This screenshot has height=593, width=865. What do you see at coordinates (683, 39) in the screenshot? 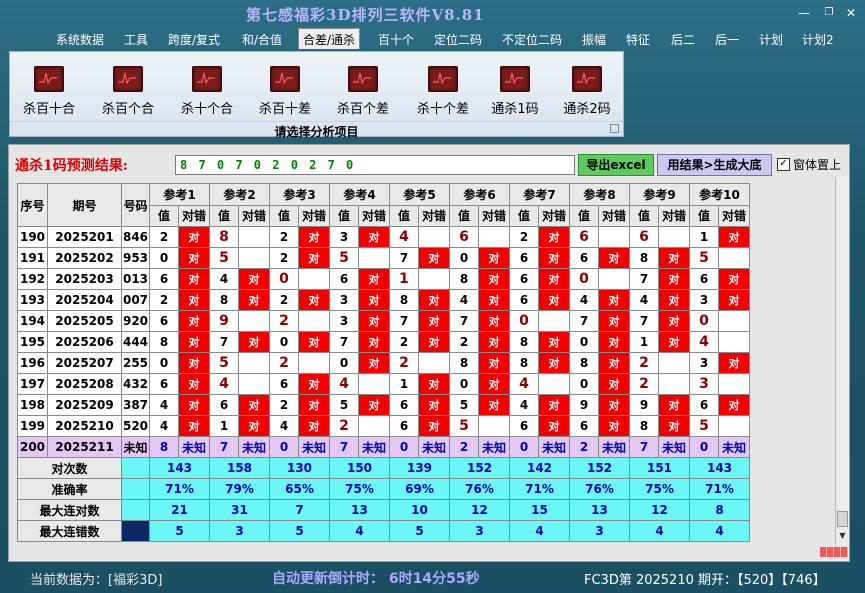
I see `menu-last-two: 后二` at bounding box center [683, 39].